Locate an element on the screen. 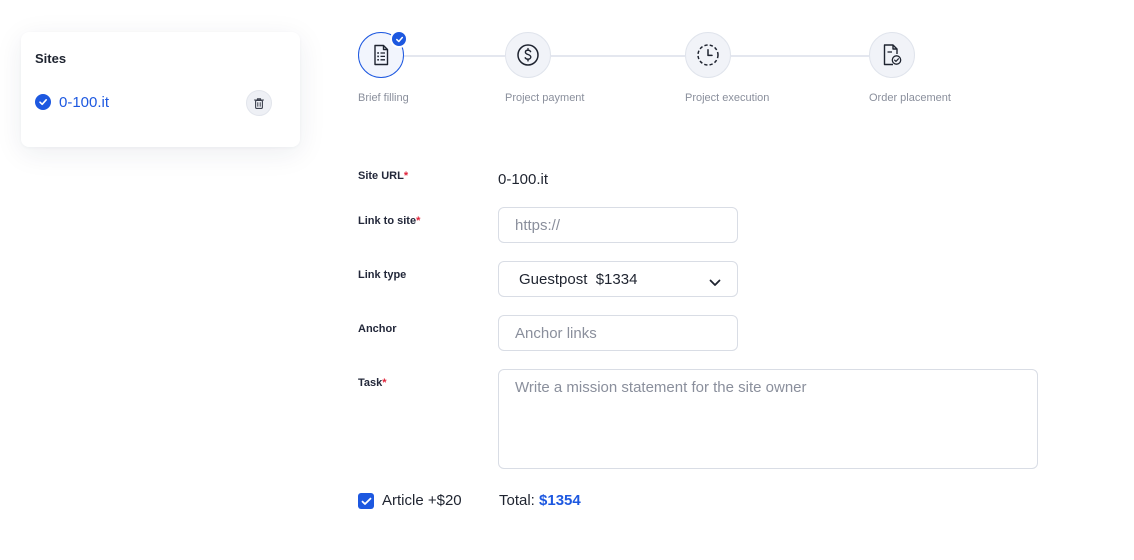  trash-icon is located at coordinates (259, 103).